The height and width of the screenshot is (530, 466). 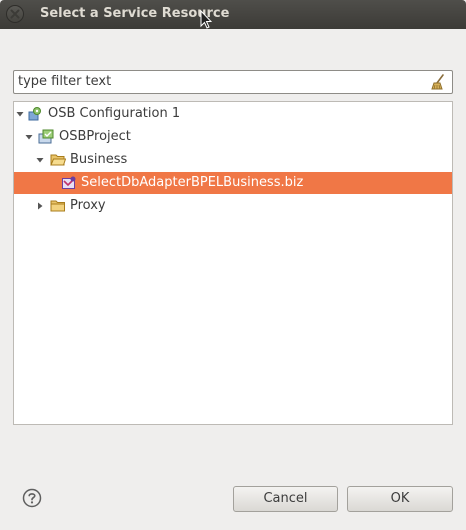 I want to click on folder-icon, so click(x=57, y=206).